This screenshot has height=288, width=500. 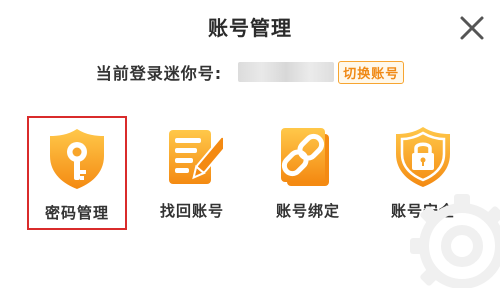 I want to click on document-pencil-icon, so click(x=196, y=157).